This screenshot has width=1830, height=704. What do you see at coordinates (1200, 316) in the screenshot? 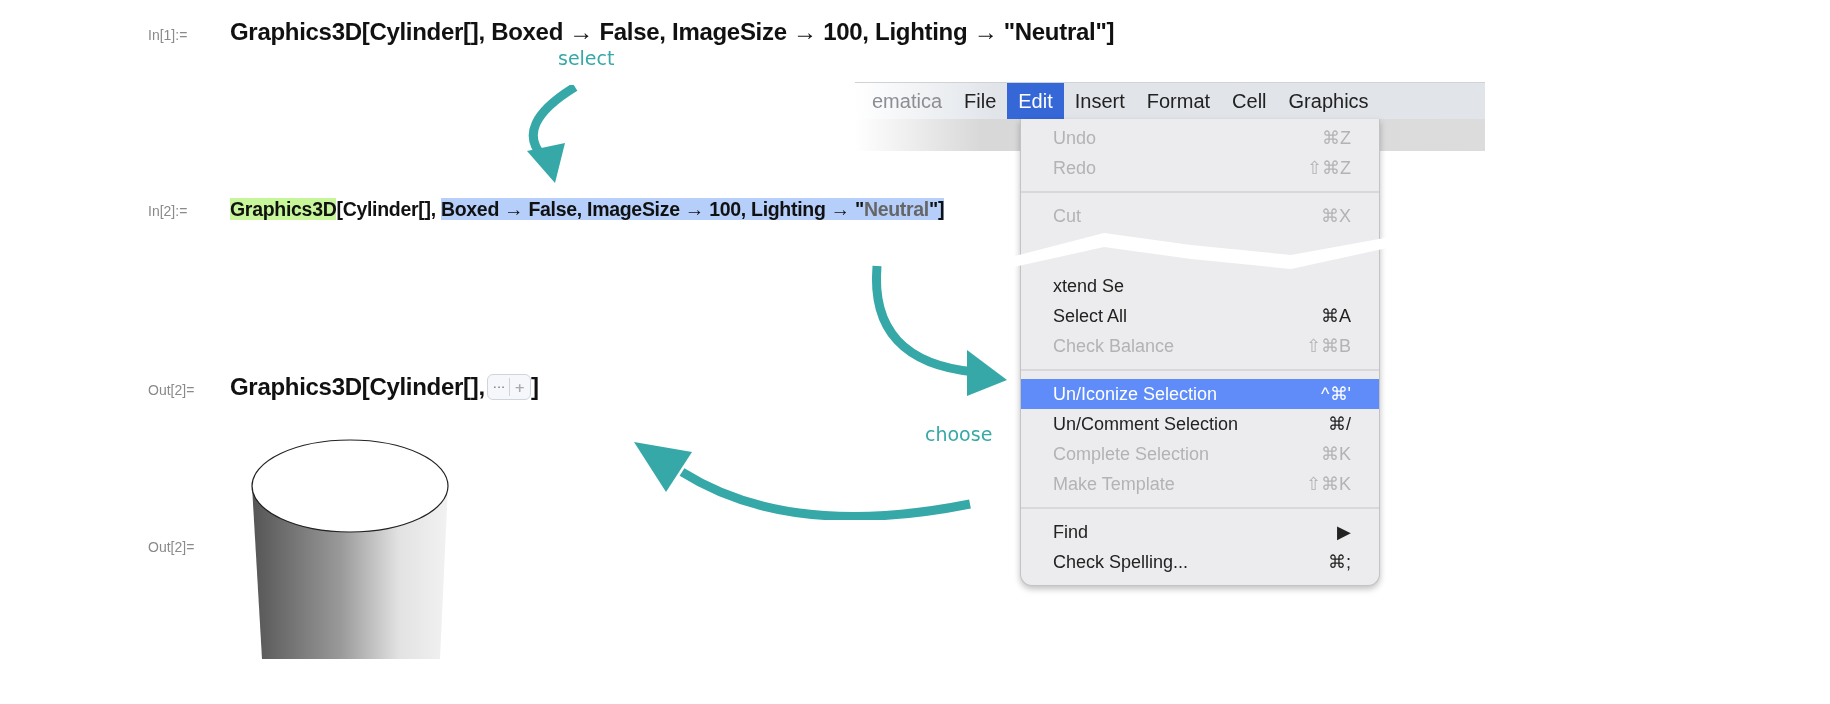
I see `menu-item: Select All ⌘A` at bounding box center [1200, 316].